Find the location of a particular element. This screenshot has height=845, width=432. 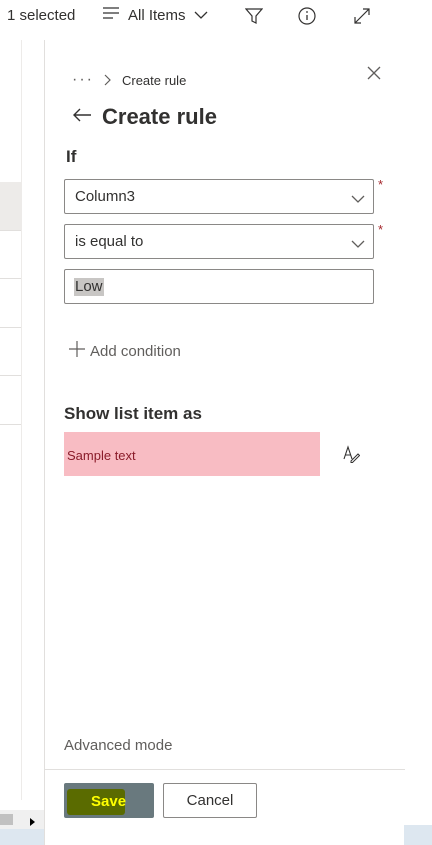

save-button: Save is located at coordinates (109, 800).